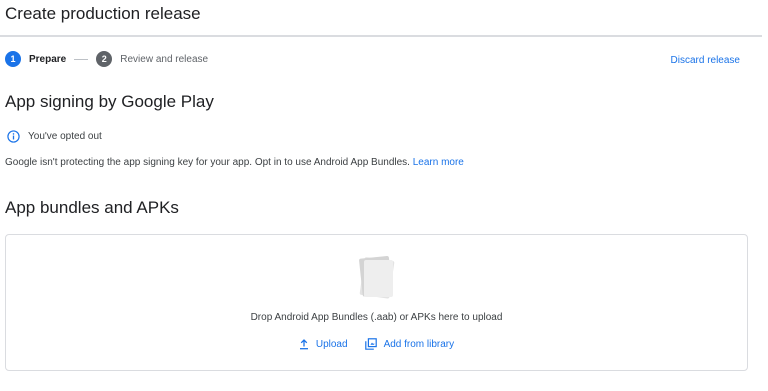 The width and height of the screenshot is (768, 391). What do you see at coordinates (164, 59) in the screenshot?
I see `step-label: Review and release` at bounding box center [164, 59].